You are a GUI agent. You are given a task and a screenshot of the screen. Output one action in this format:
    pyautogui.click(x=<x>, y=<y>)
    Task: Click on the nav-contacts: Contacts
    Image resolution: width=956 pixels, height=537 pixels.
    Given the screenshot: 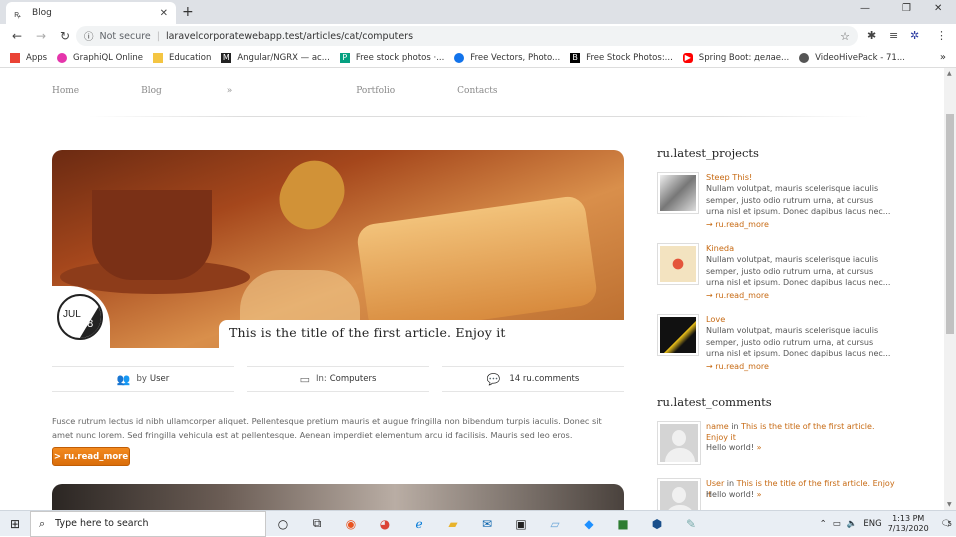 What is the action you would take?
    pyautogui.click(x=477, y=91)
    